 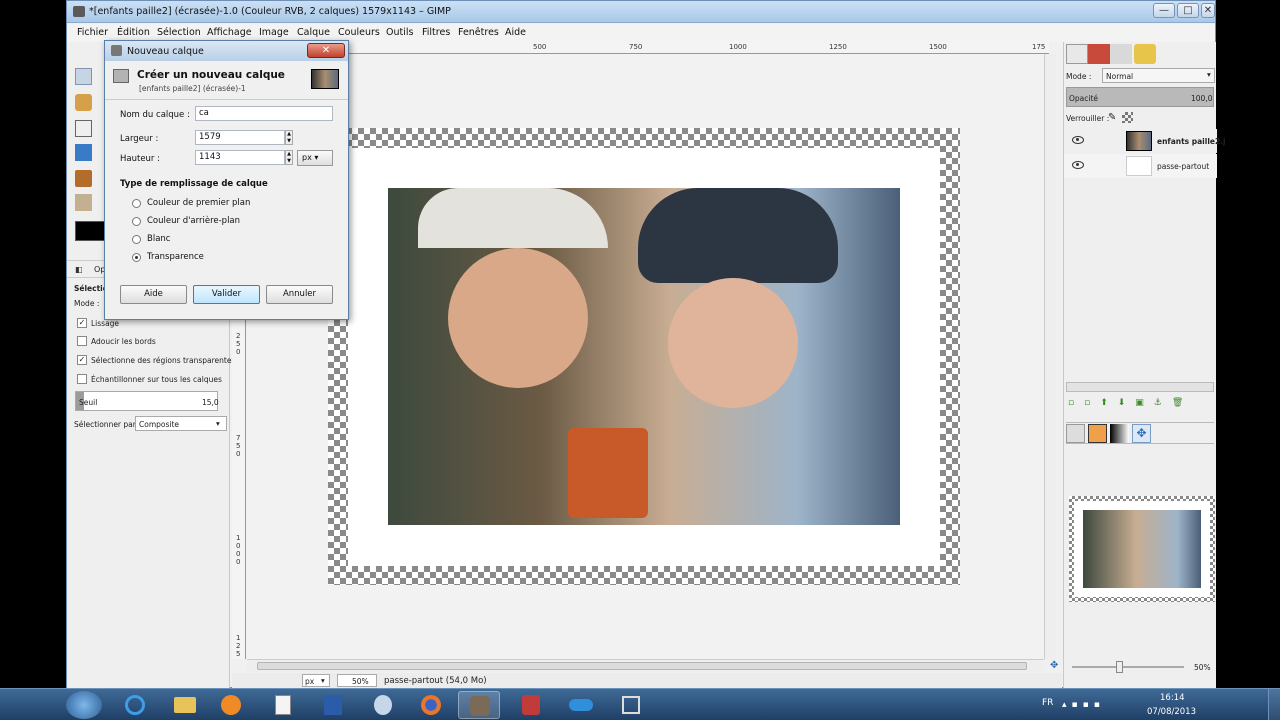 I want to click on height-label: Hauteur :, so click(x=140, y=159).